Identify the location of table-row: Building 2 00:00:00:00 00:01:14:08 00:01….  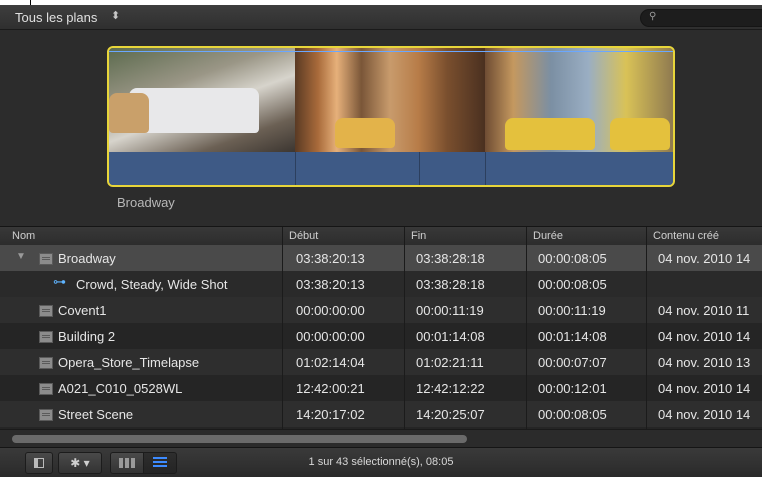
(381, 336).